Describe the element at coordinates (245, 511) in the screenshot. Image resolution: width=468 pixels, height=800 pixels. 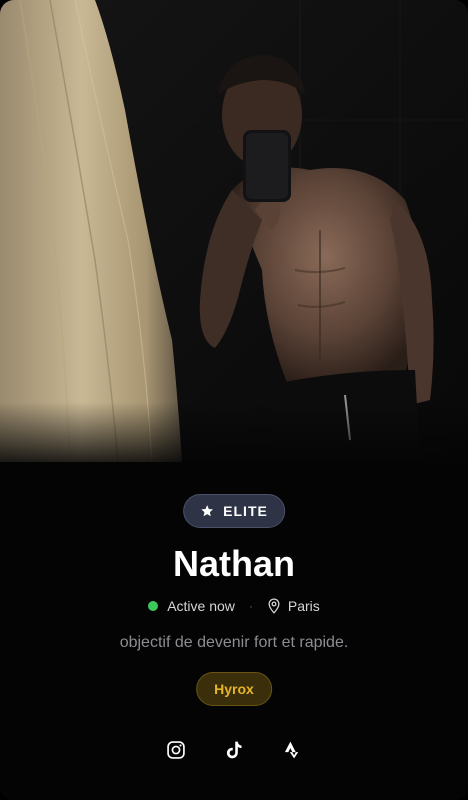
I see `badge-label: ELITE` at that location.